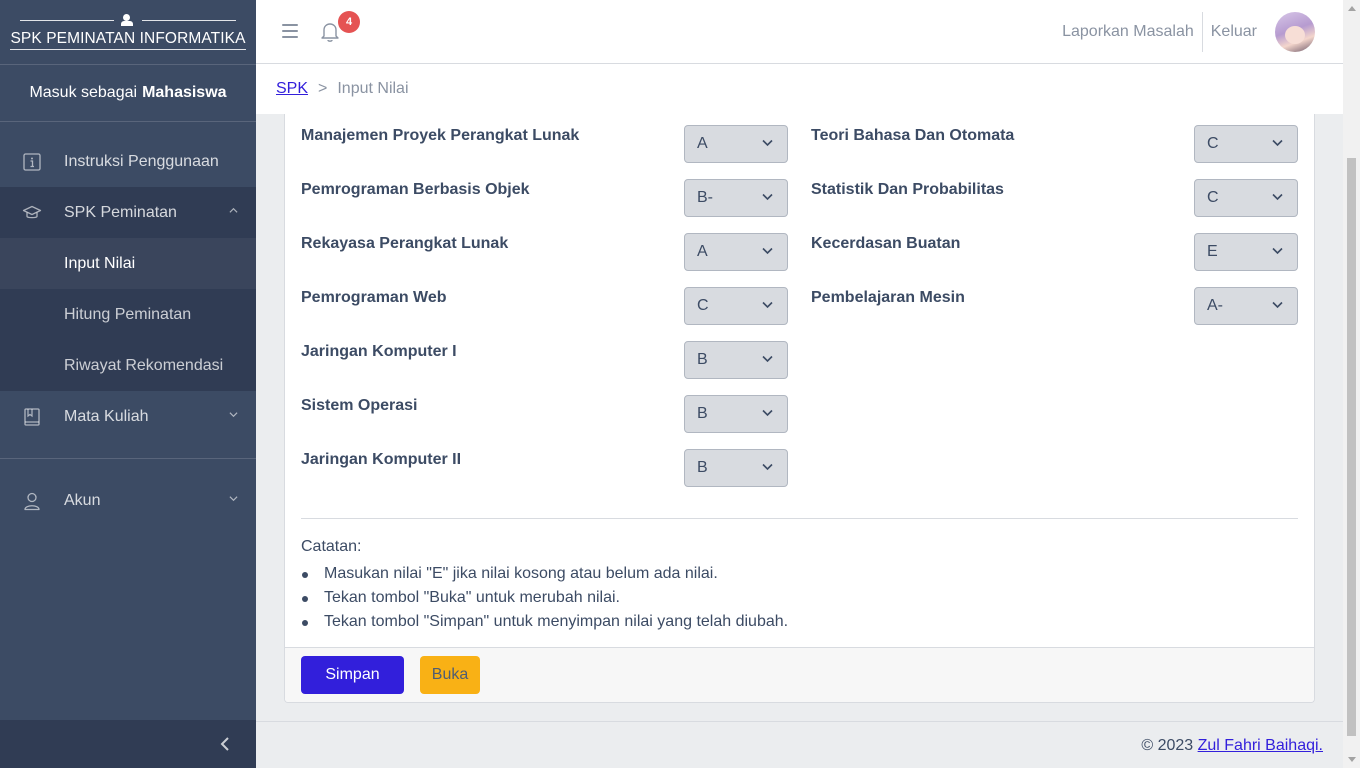 The width and height of the screenshot is (1360, 768). I want to click on logout-link: Keluar, so click(1234, 32).